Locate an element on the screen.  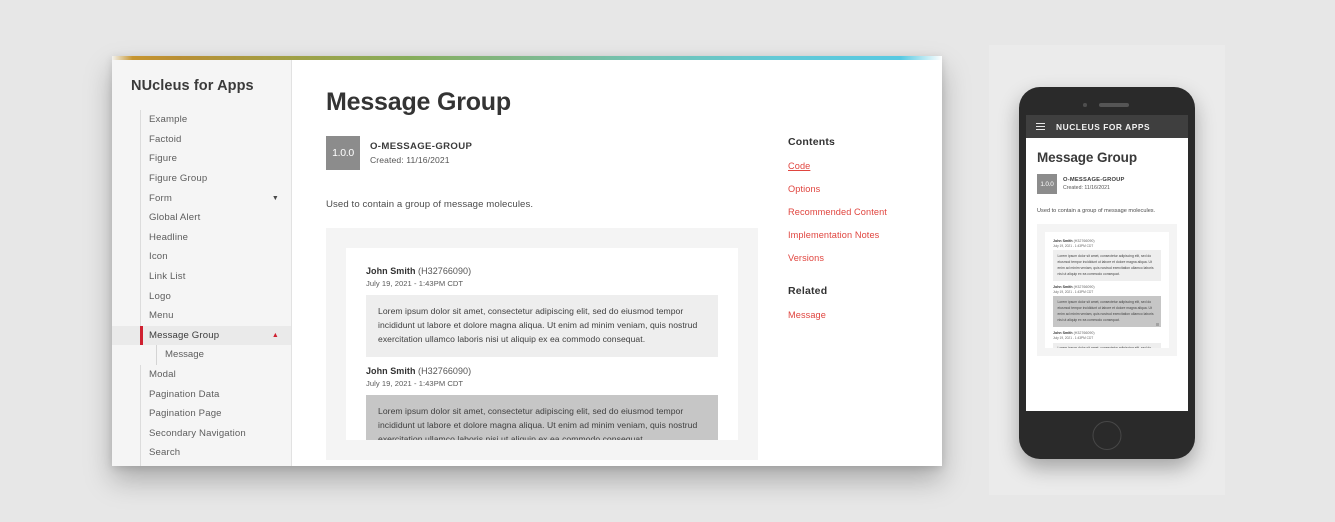
sidebar-item-label: Menu is located at coordinates (161, 316).